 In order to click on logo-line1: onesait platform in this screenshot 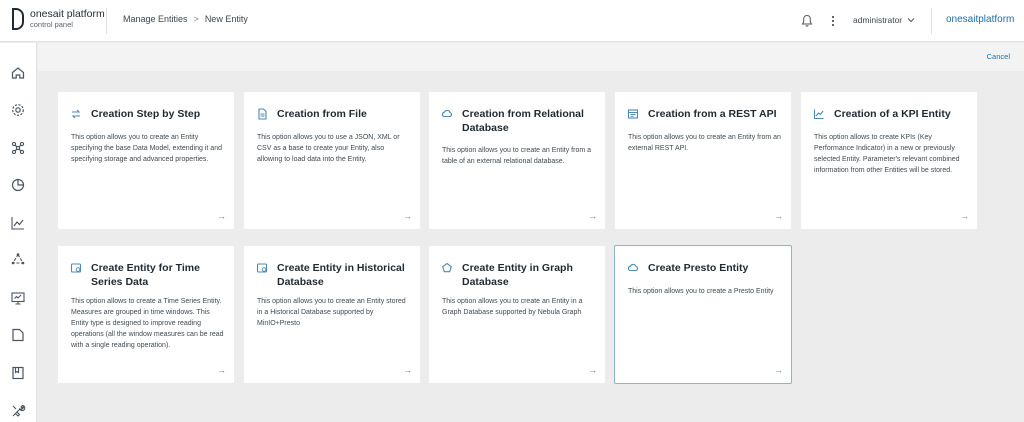, I will do `click(67, 14)`.